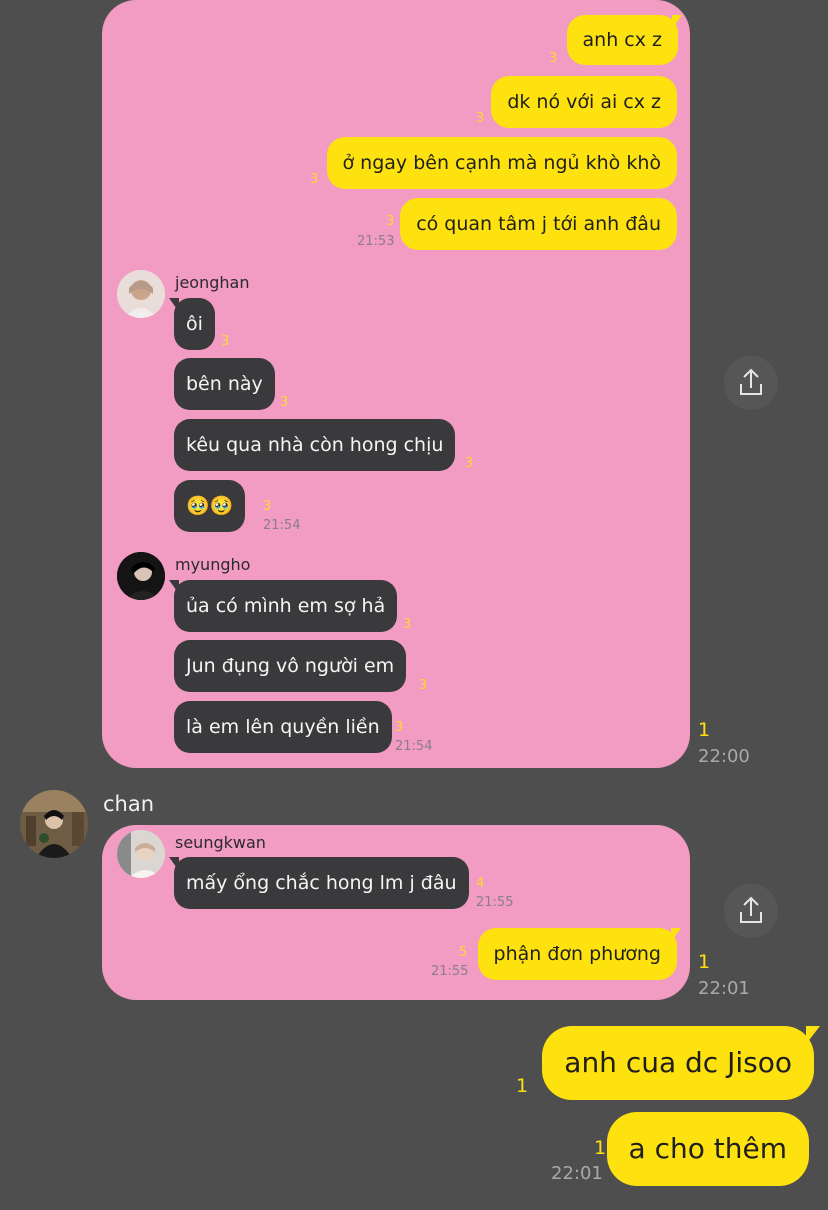 Image resolution: width=828 pixels, height=1210 pixels. I want to click on sent-bubble: anh cx z, so click(624, 40).